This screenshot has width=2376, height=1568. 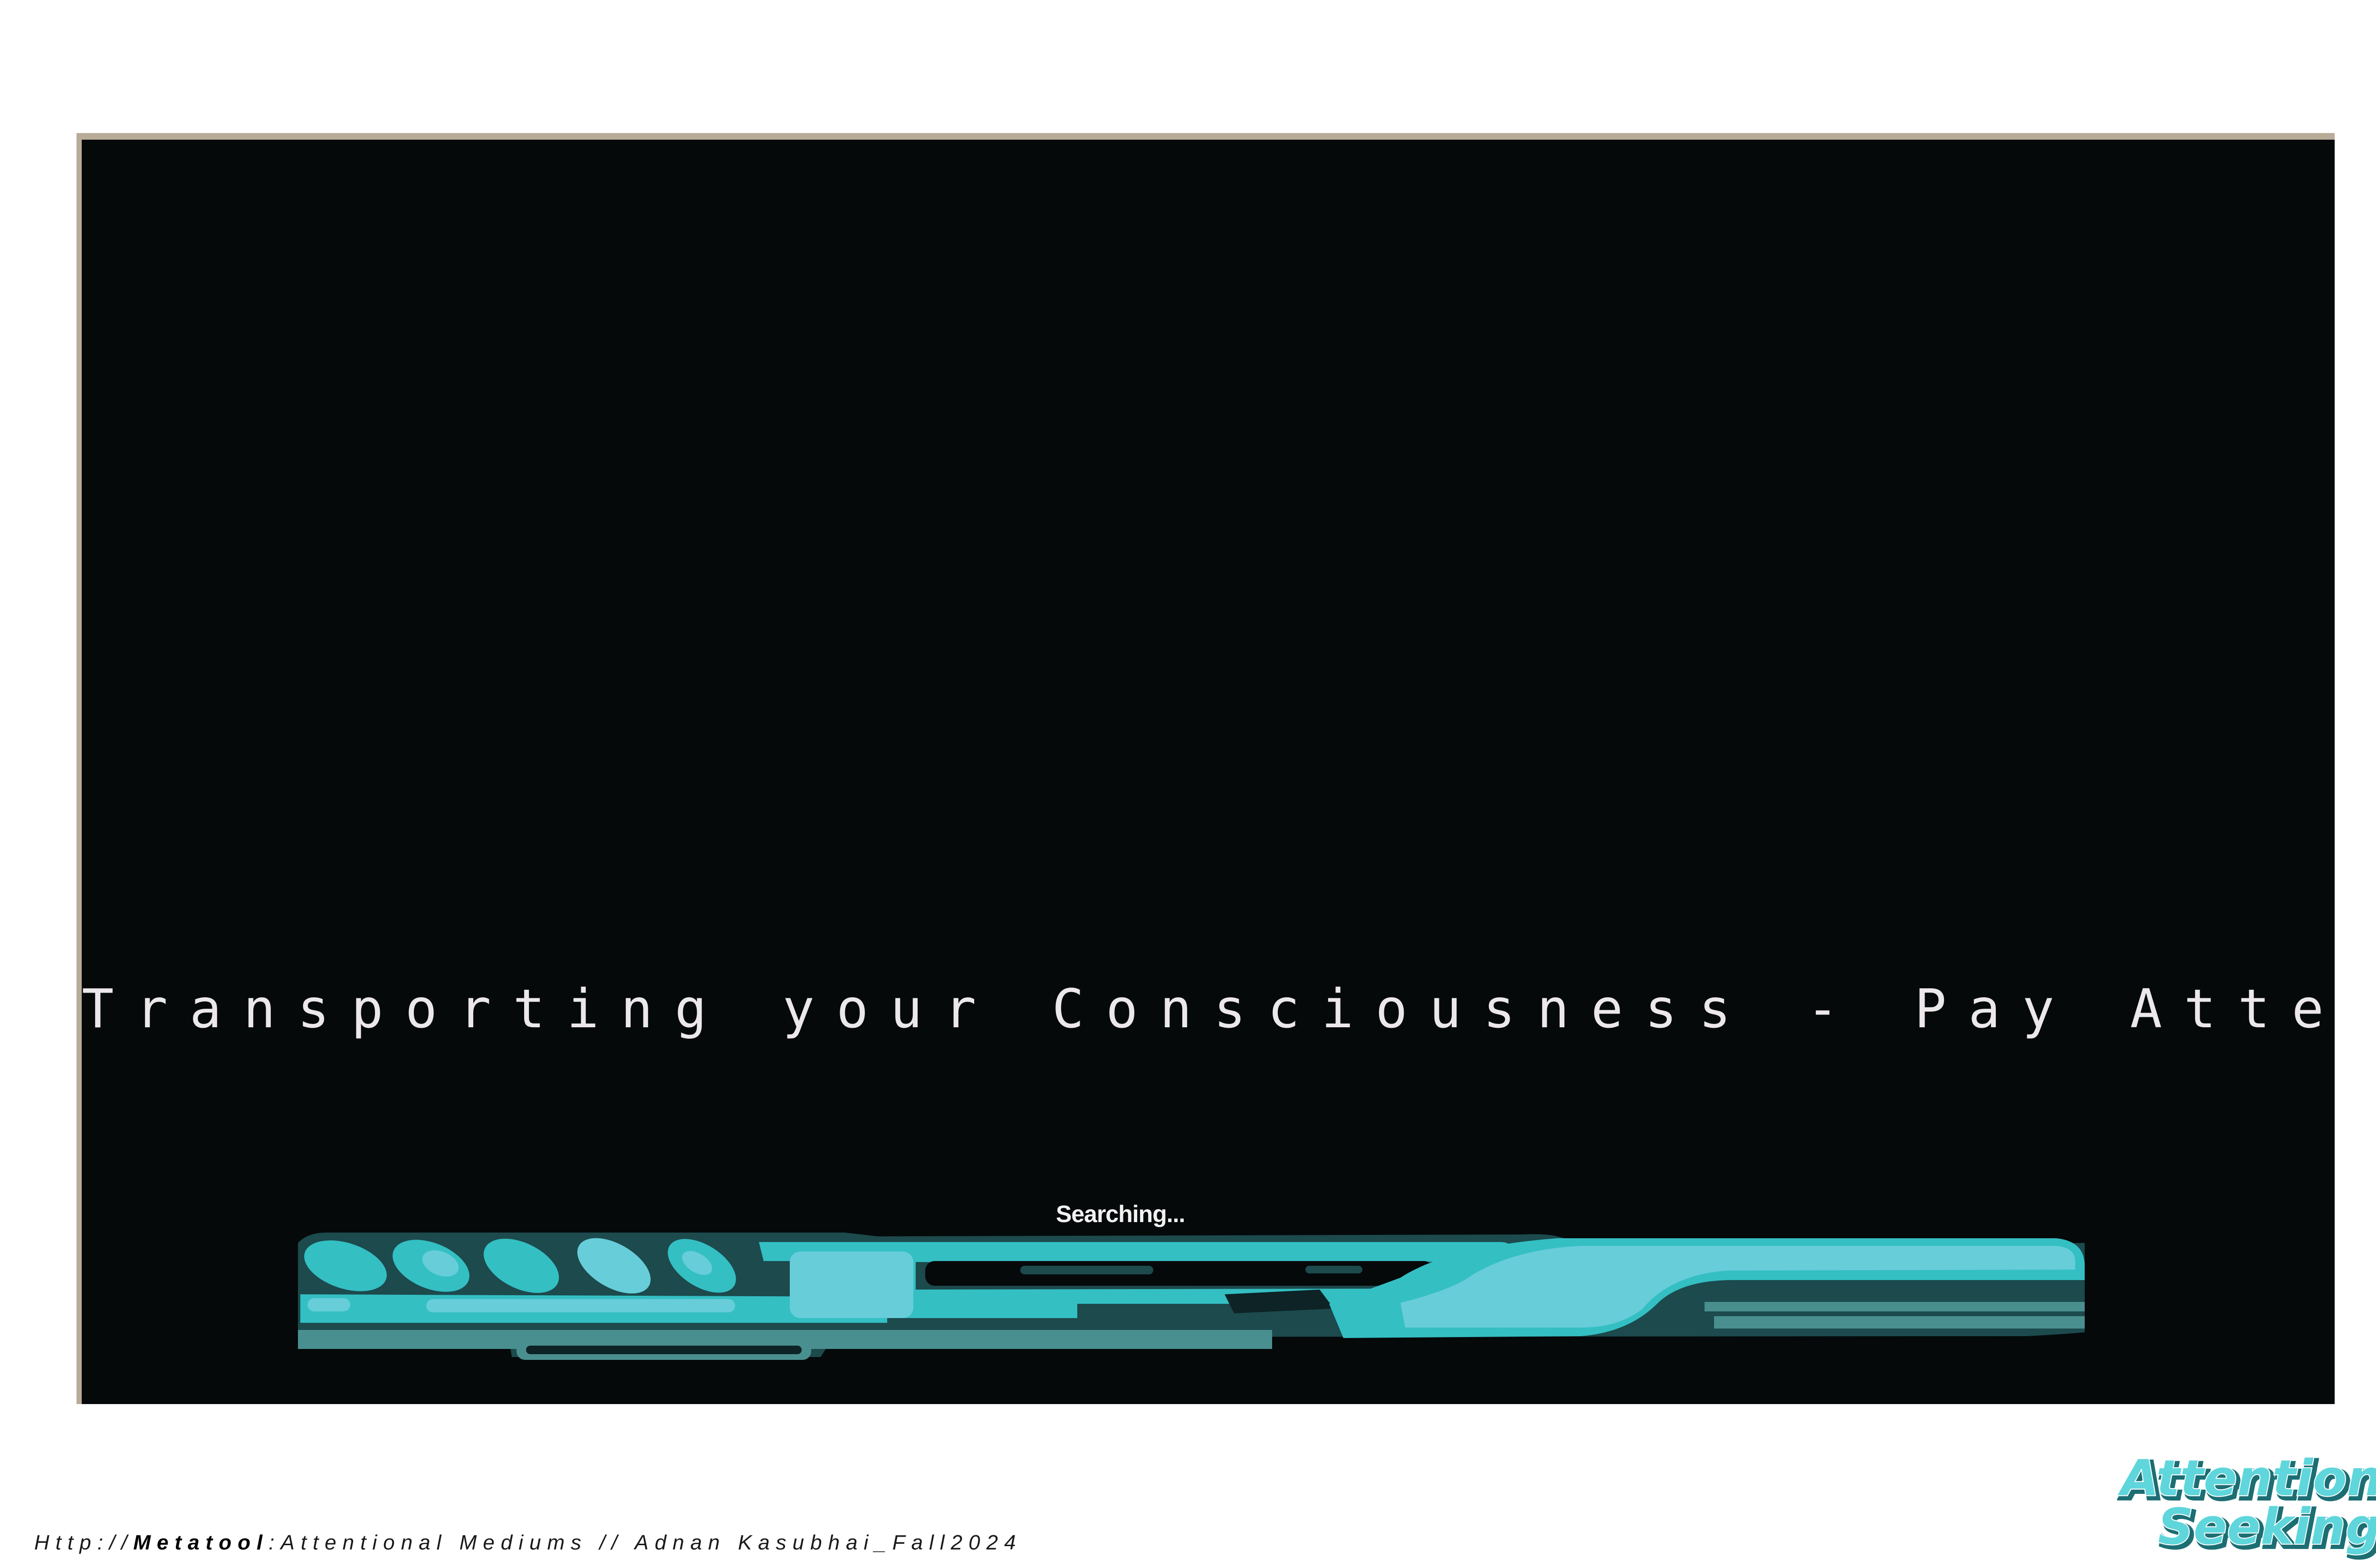 I want to click on loading-bar-tail-bottom, so click(x=1899, y=1322).